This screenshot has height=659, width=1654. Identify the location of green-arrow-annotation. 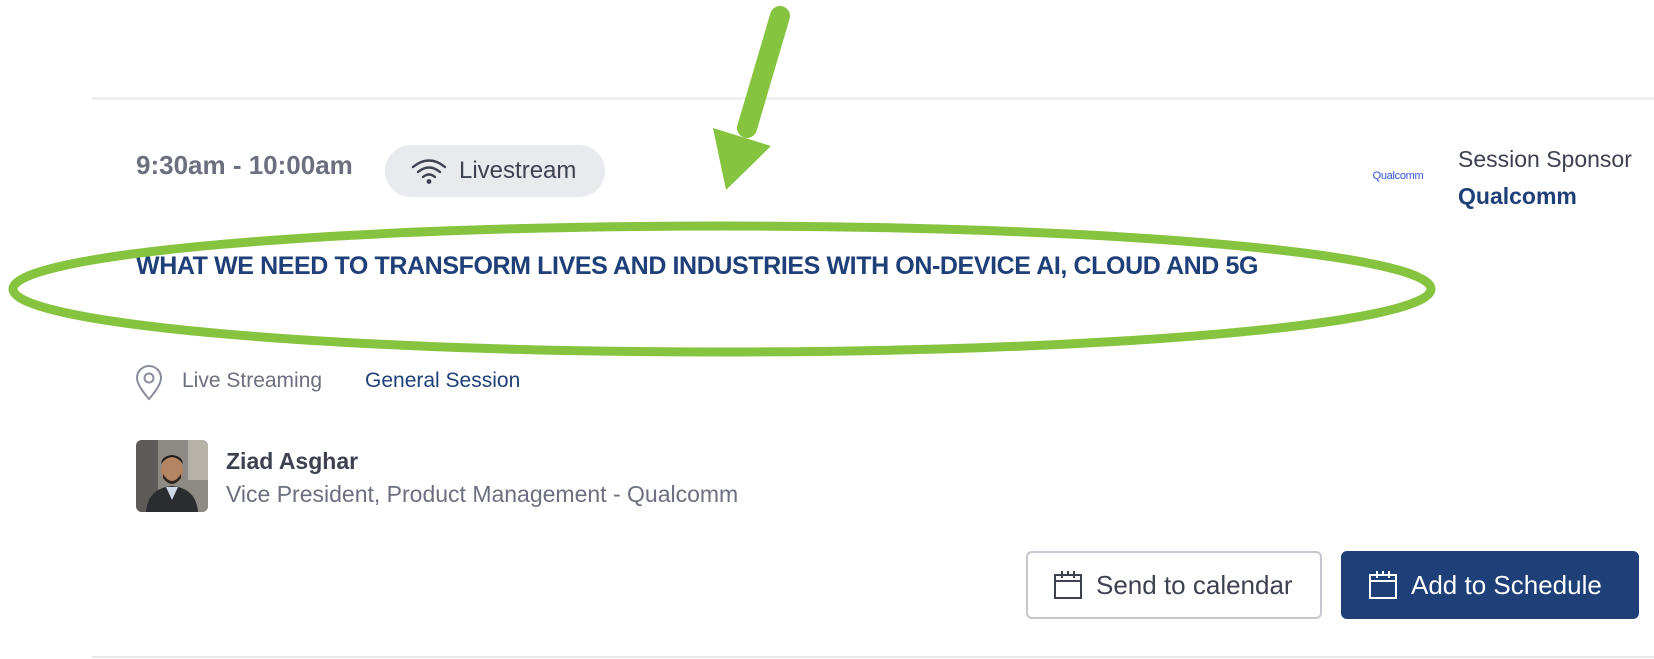
(751, 98).